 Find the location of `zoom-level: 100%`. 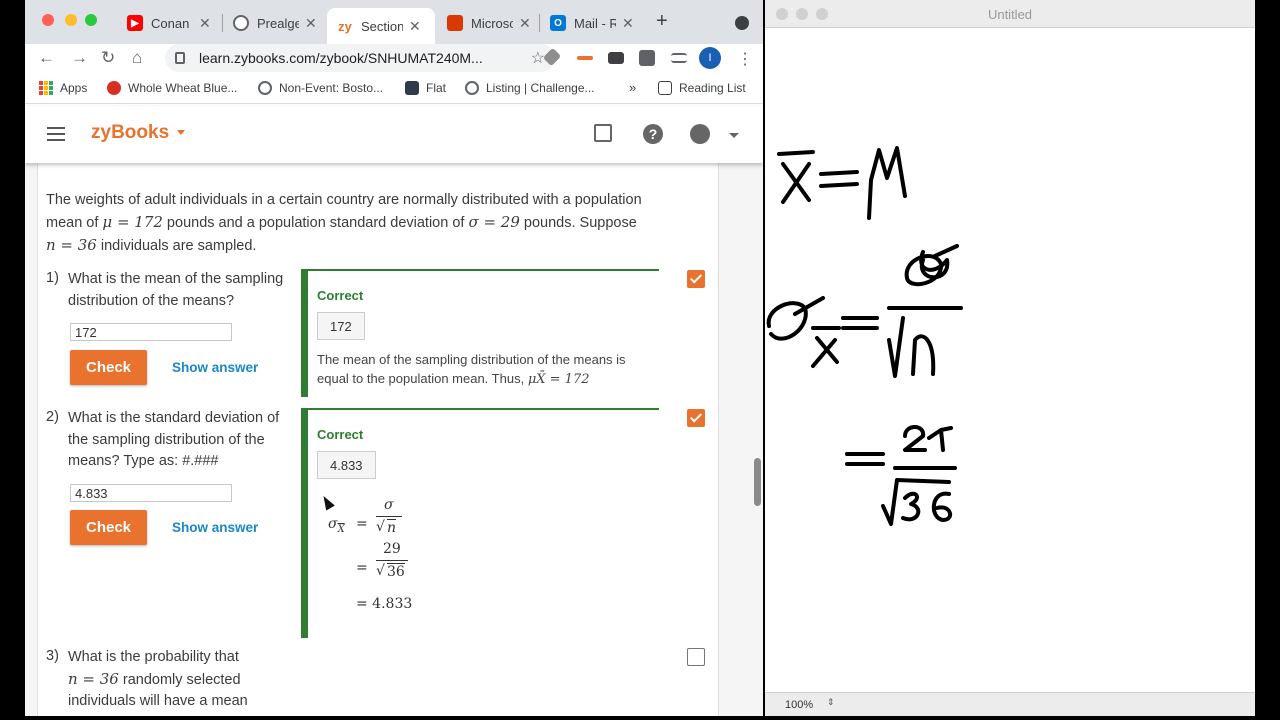

zoom-level: 100% is located at coordinates (799, 705).